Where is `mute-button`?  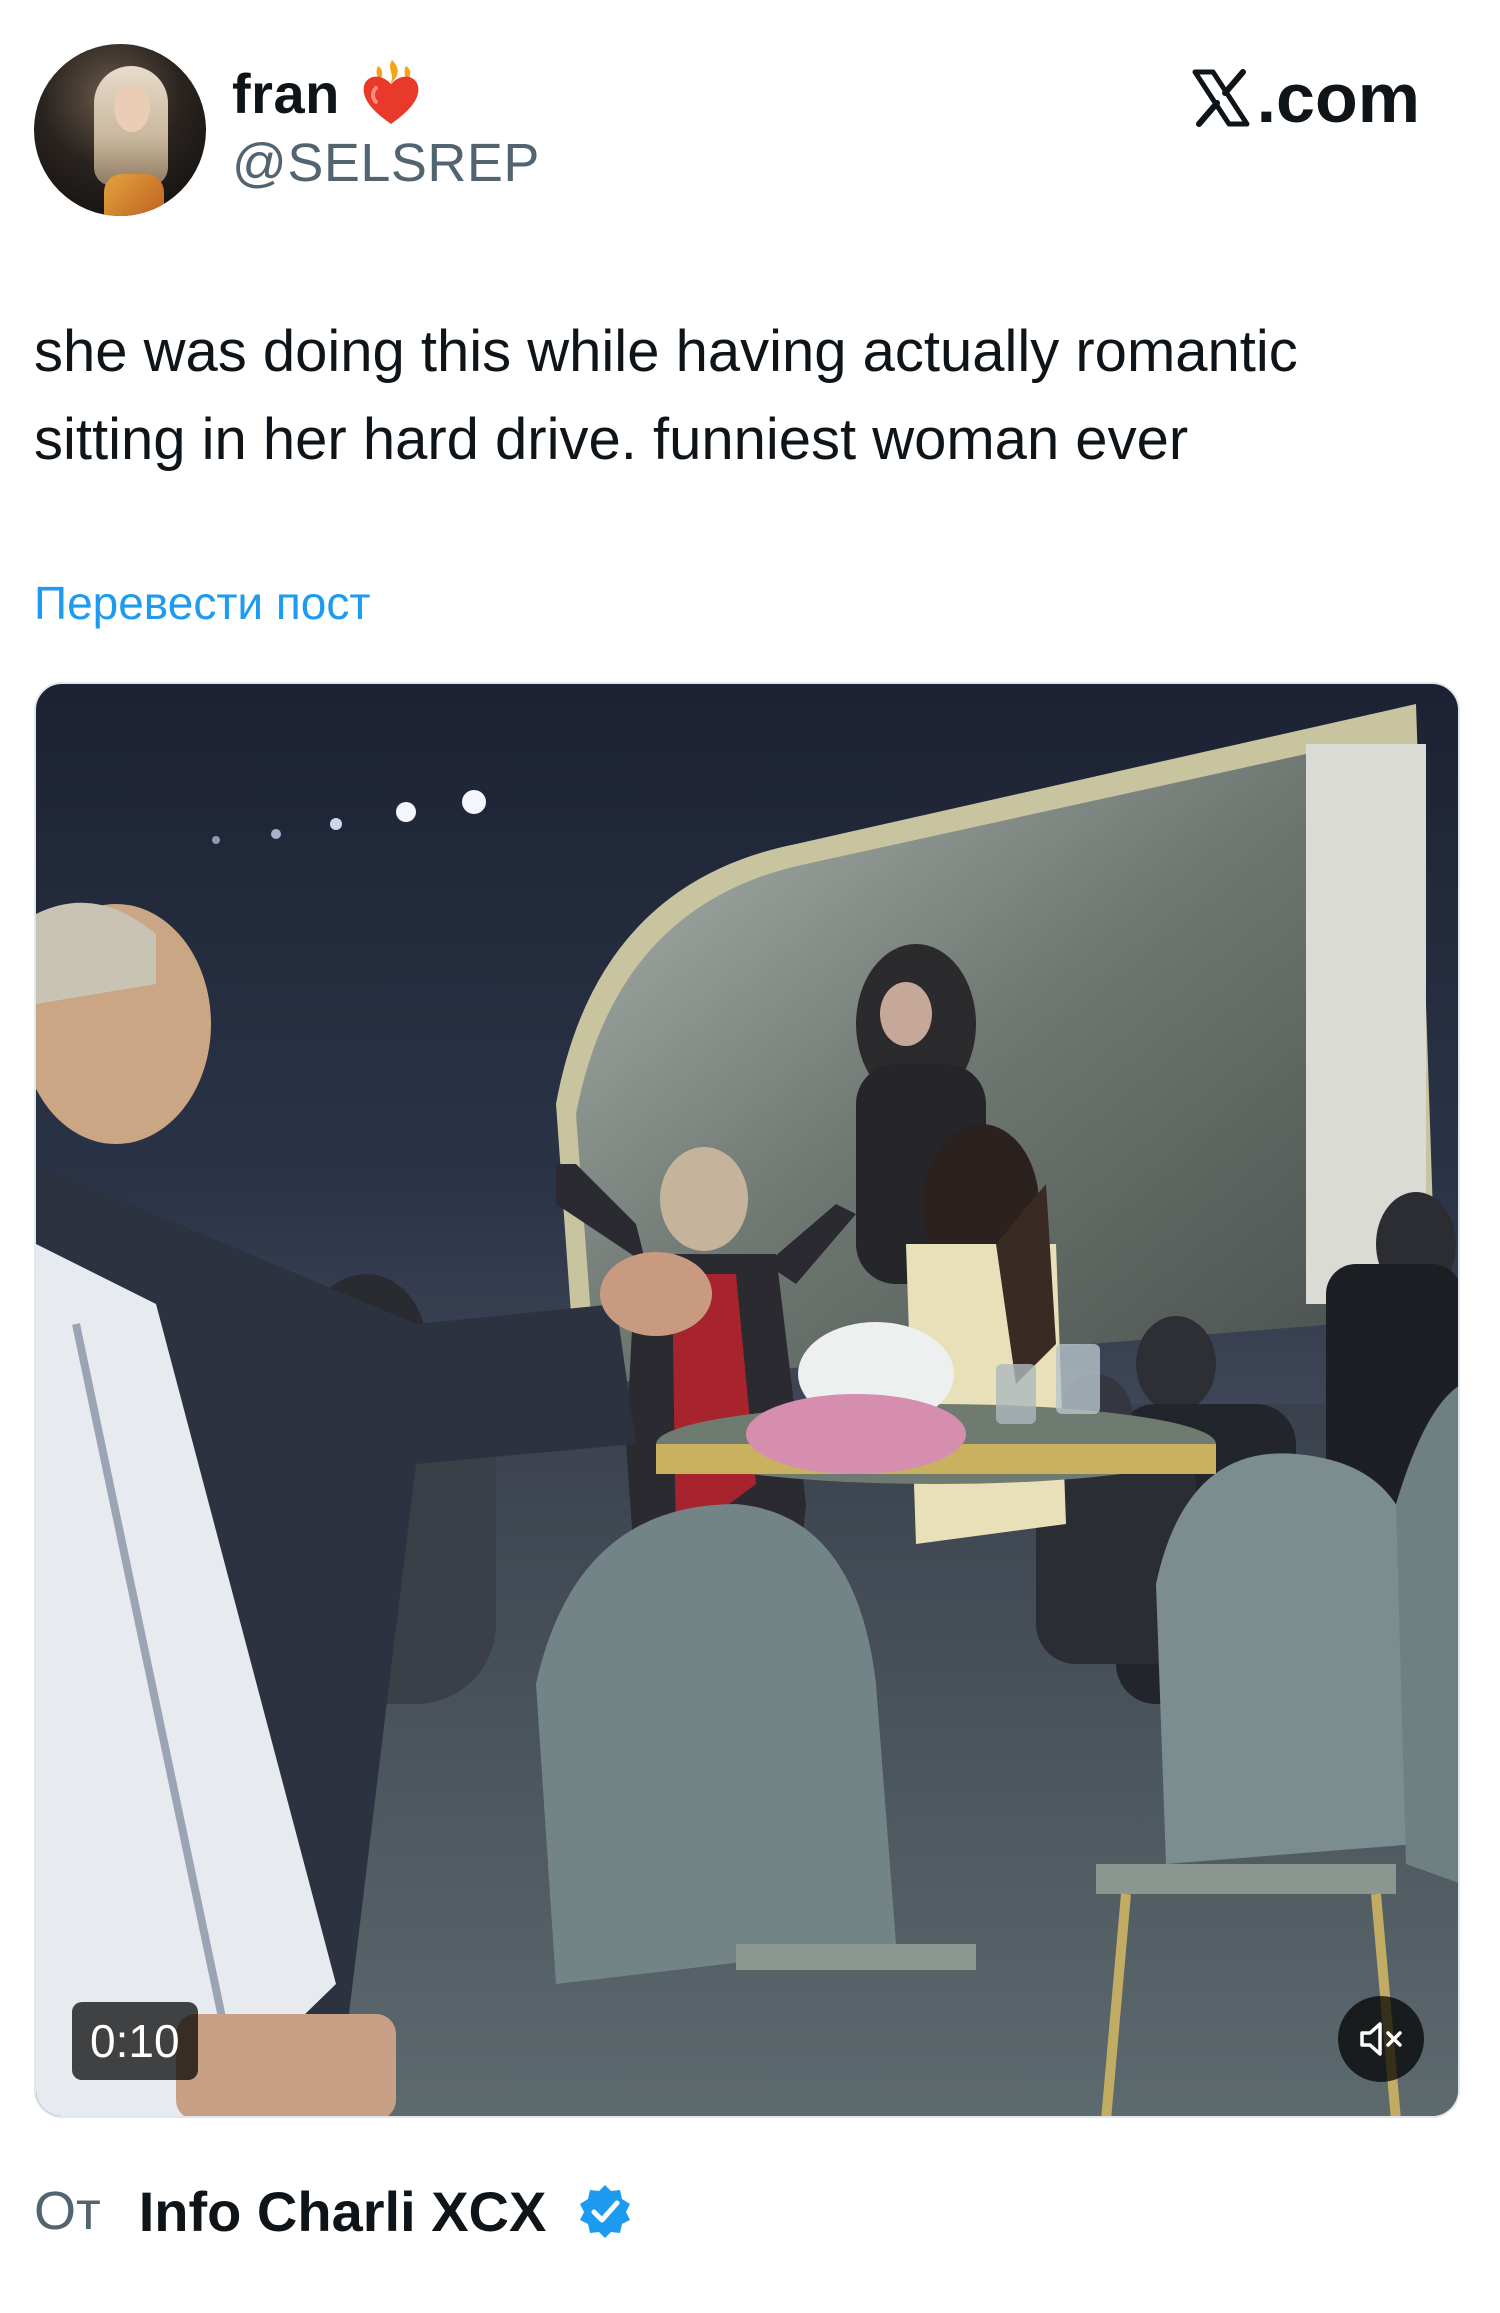
mute-button is located at coordinates (1381, 2039).